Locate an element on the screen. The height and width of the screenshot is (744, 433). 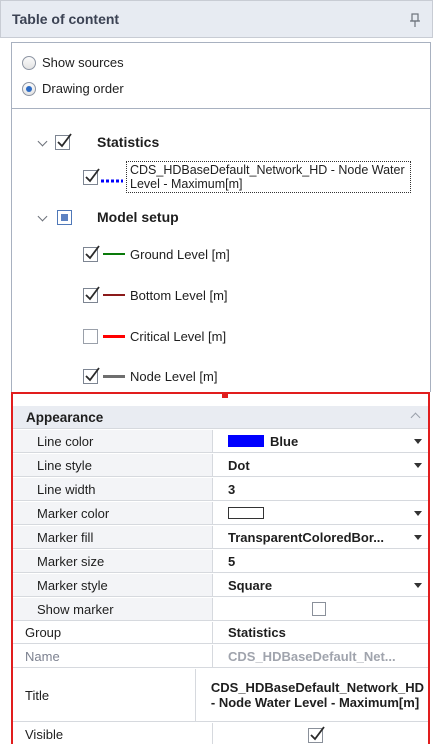
tree-group-statistics: Statistics is located at coordinates (98, 142).